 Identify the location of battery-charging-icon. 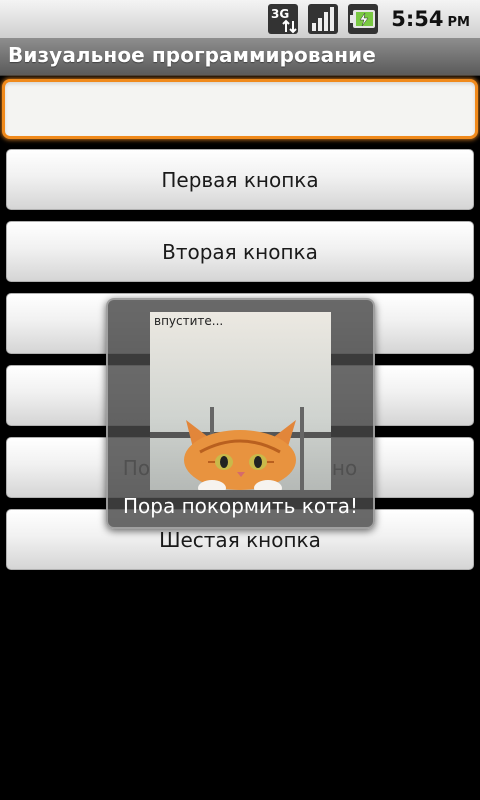
(363, 19).